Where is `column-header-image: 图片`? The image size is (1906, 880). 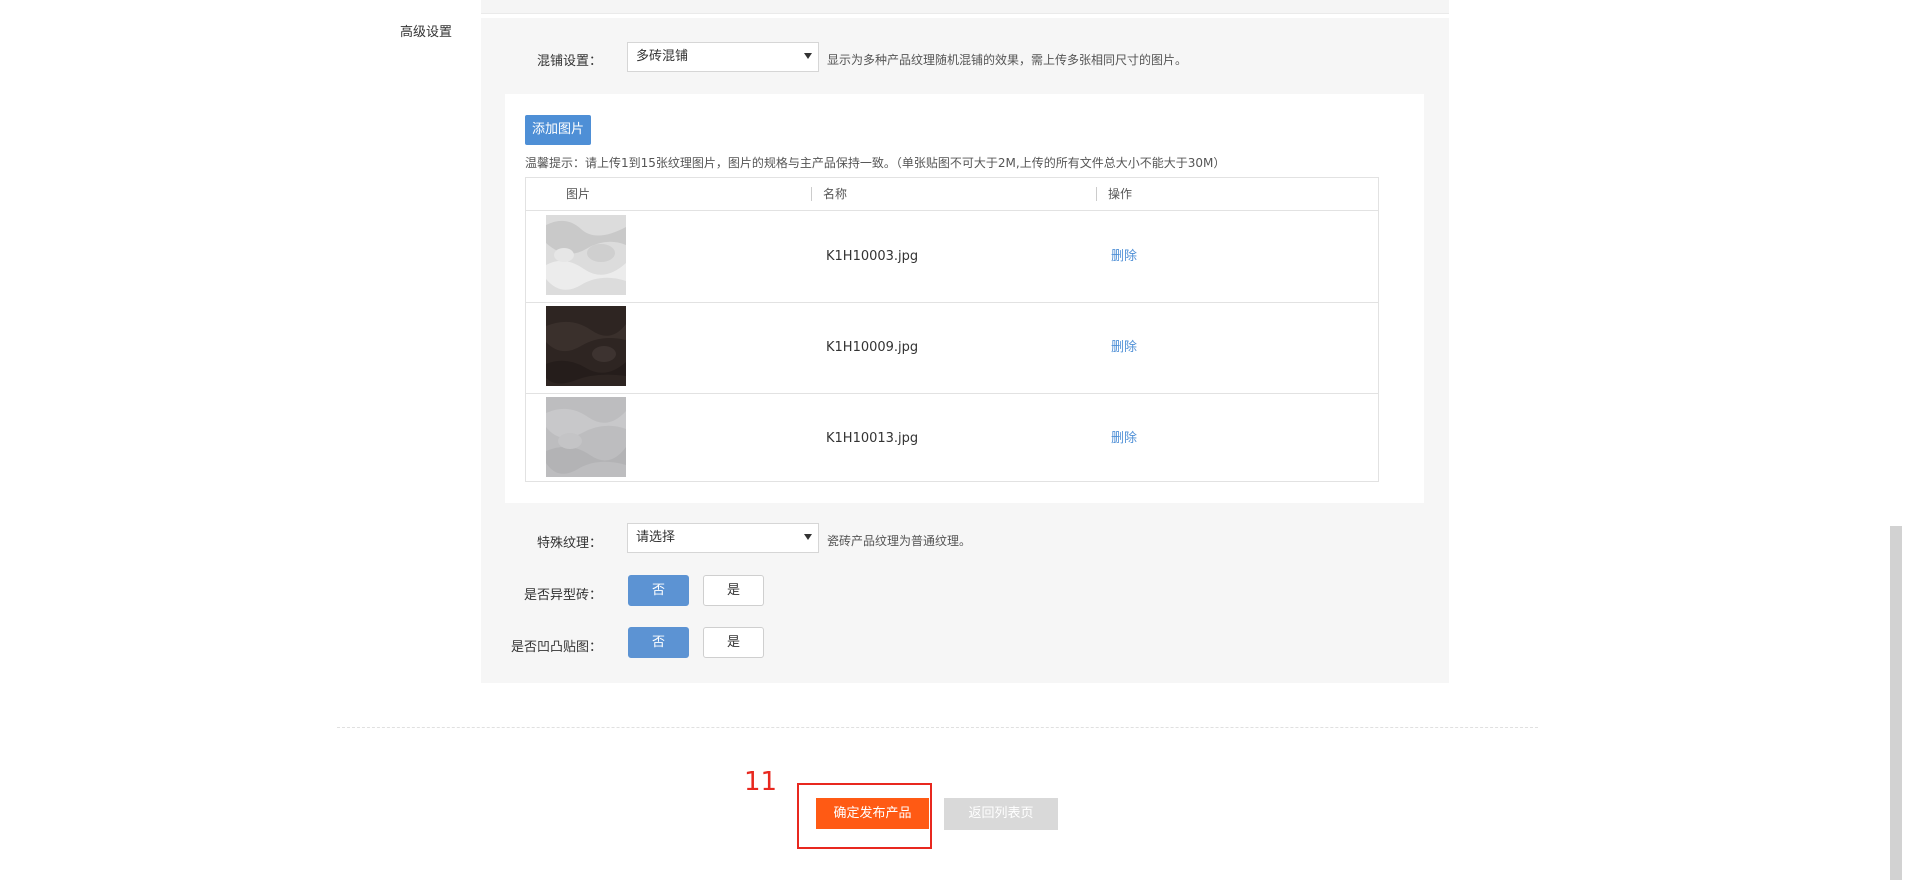 column-header-image: 图片 is located at coordinates (578, 194).